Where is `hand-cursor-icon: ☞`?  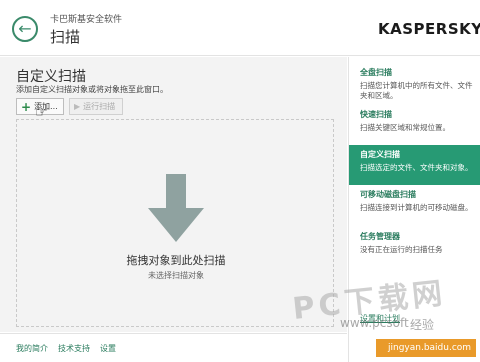 hand-cursor-icon: ☞ is located at coordinates (41, 113).